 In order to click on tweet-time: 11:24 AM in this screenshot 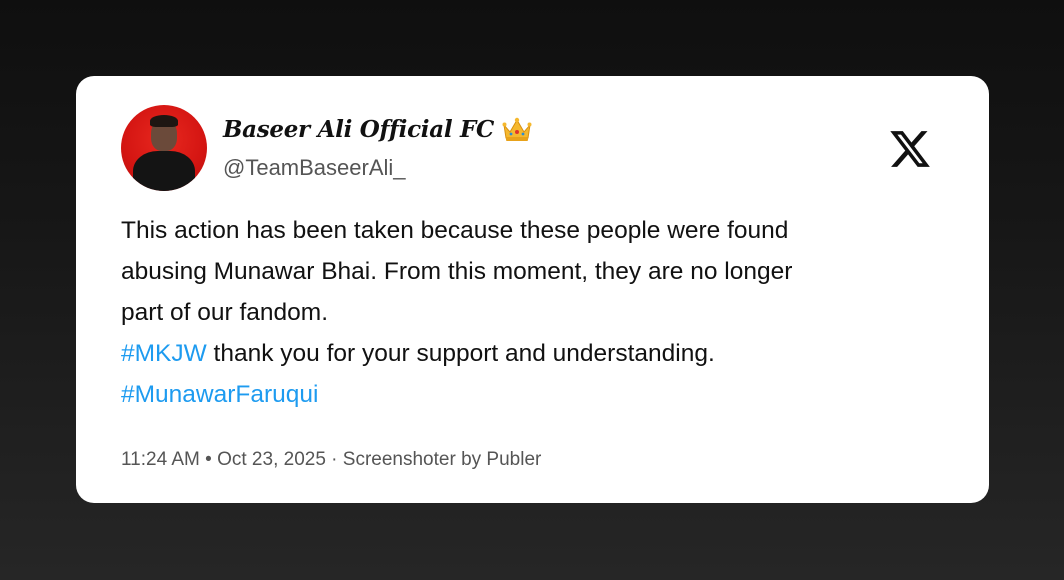, I will do `click(160, 459)`.